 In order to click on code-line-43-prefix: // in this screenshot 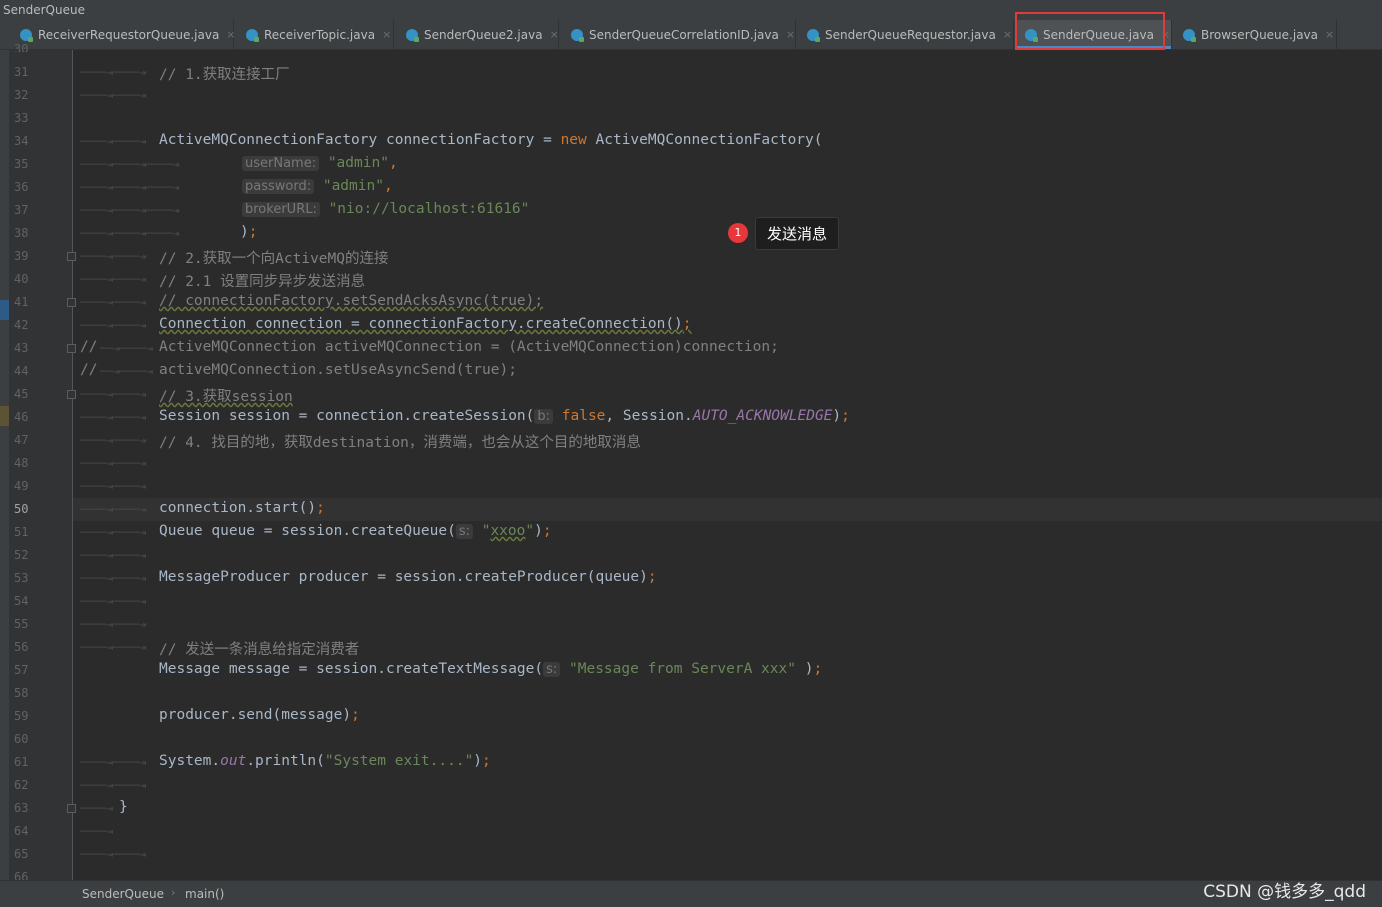, I will do `click(89, 347)`.